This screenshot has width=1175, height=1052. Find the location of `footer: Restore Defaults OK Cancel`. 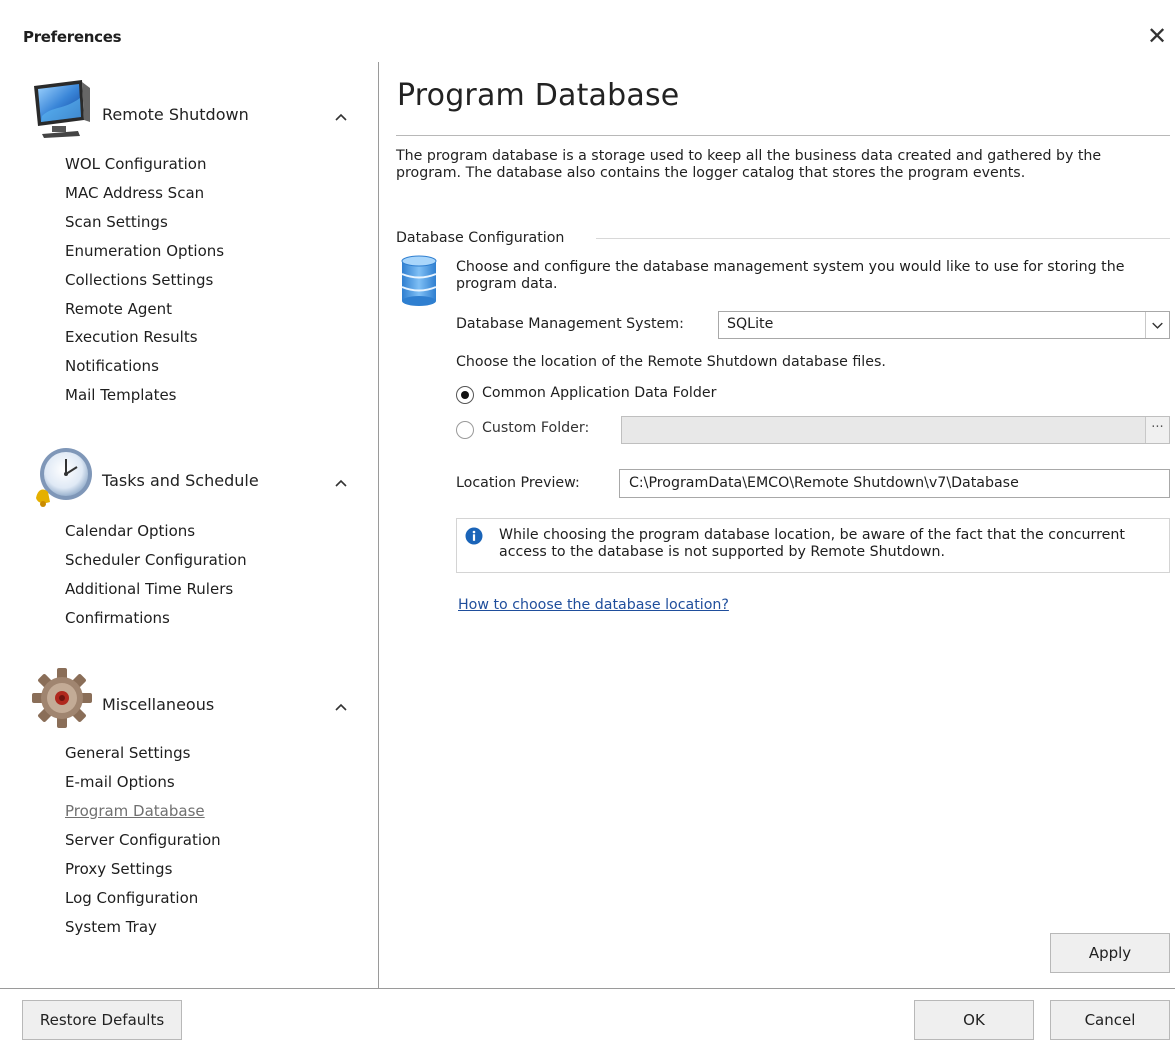

footer: Restore Defaults OK Cancel is located at coordinates (587, 1020).